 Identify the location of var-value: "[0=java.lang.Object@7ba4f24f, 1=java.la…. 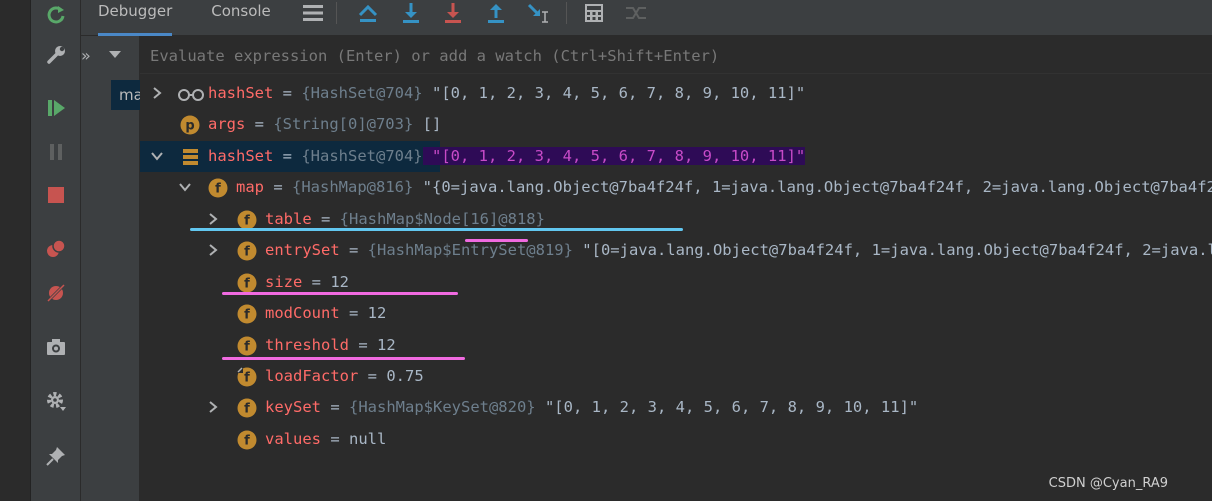
(897, 250).